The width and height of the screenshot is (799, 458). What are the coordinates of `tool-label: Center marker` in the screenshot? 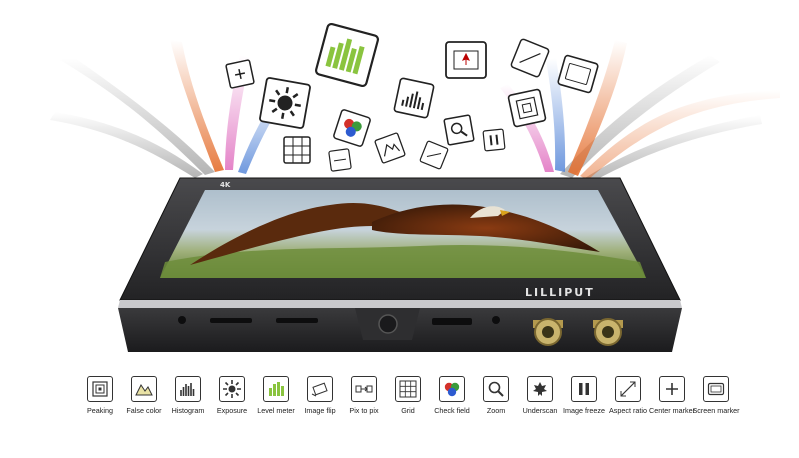 It's located at (672, 410).